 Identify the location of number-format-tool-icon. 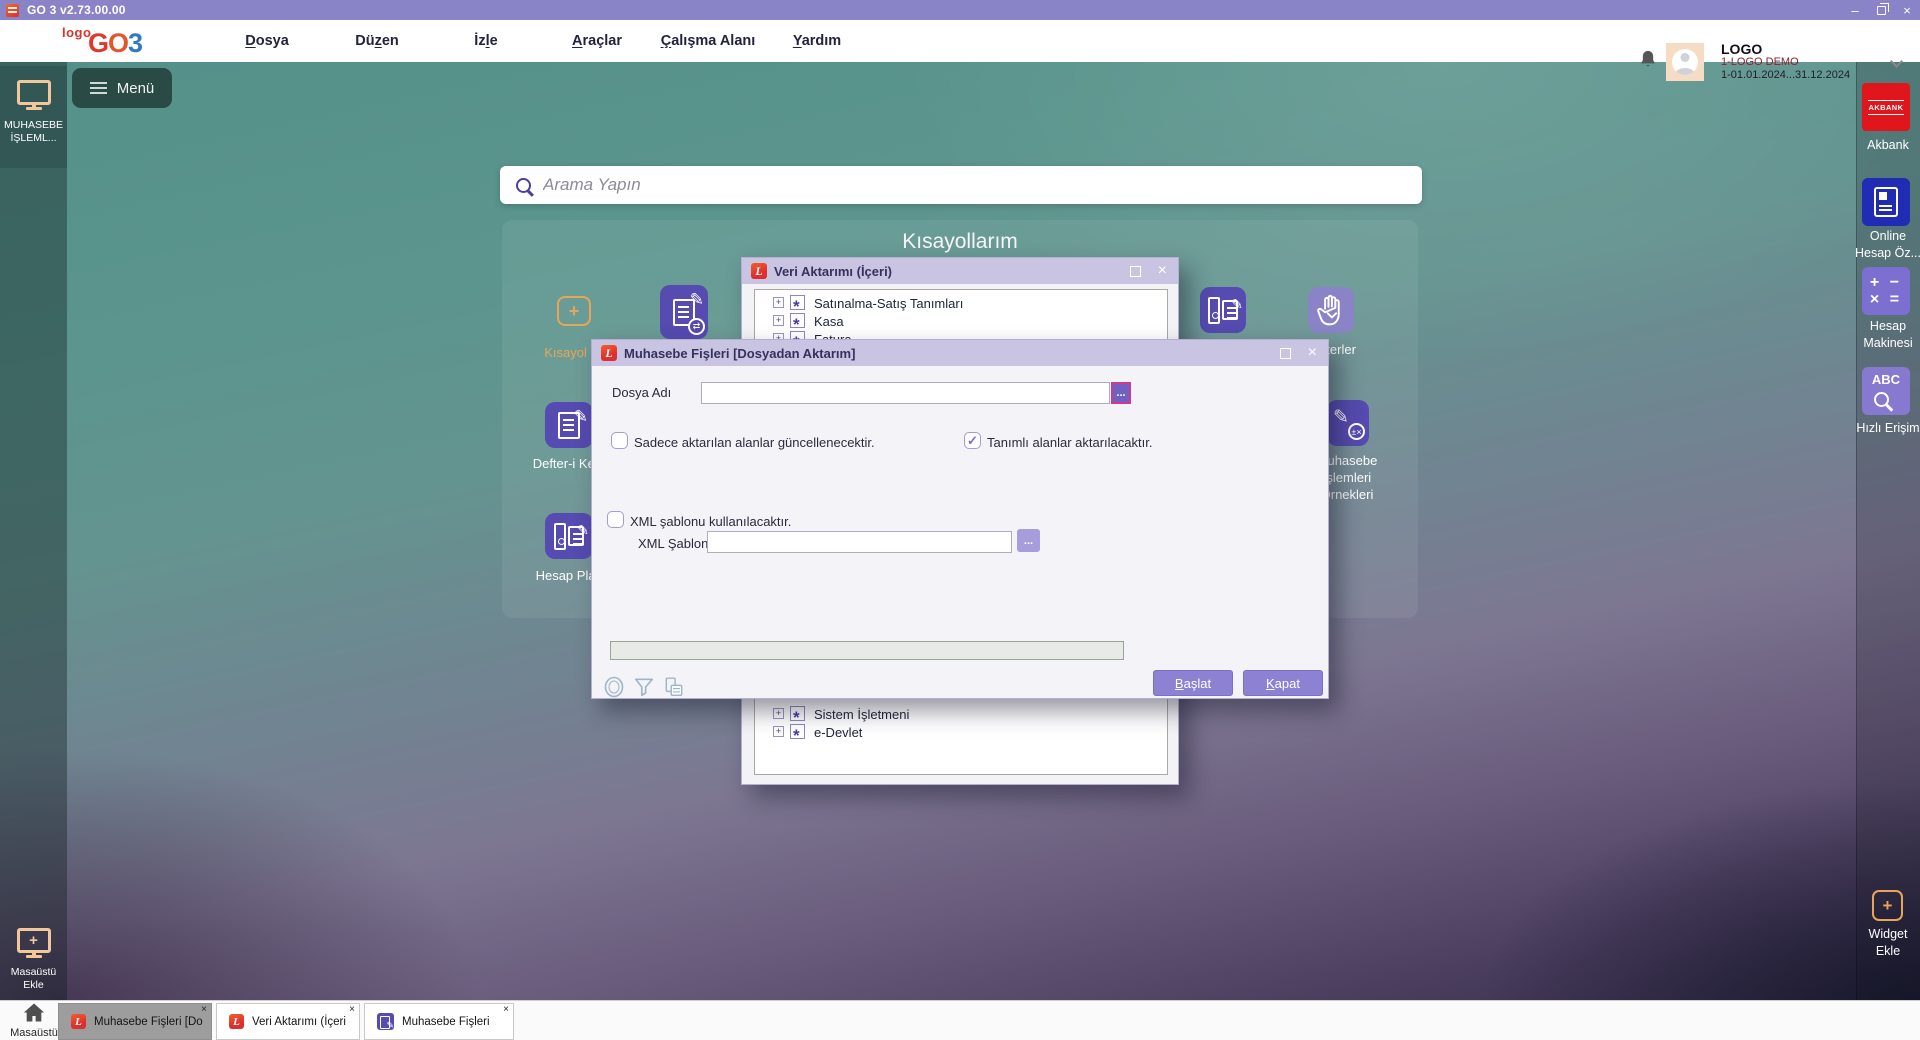
(614, 687).